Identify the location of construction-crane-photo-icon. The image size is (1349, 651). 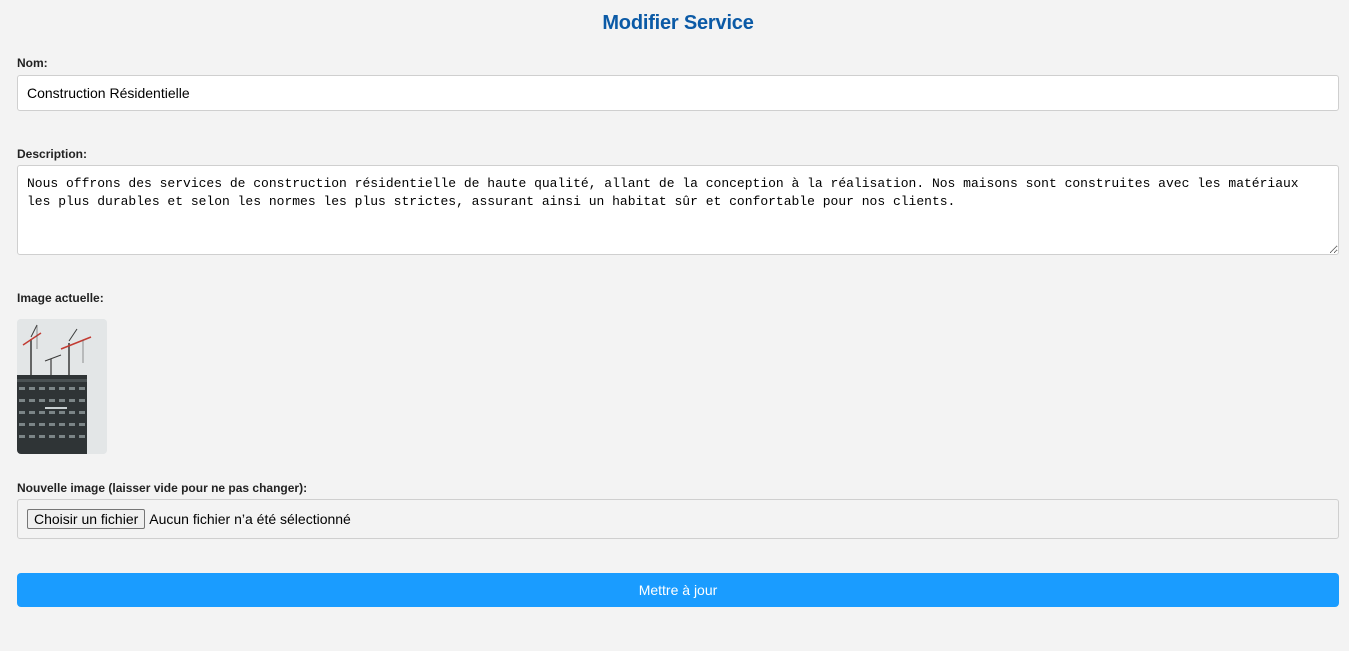
(62, 386).